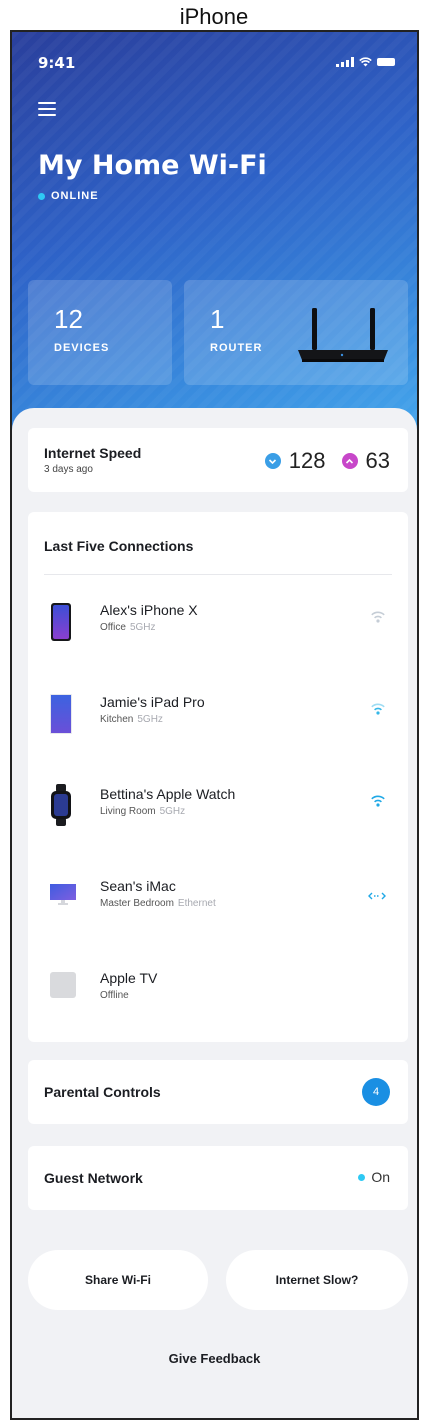  What do you see at coordinates (272, 461) in the screenshot?
I see `download-icon` at bounding box center [272, 461].